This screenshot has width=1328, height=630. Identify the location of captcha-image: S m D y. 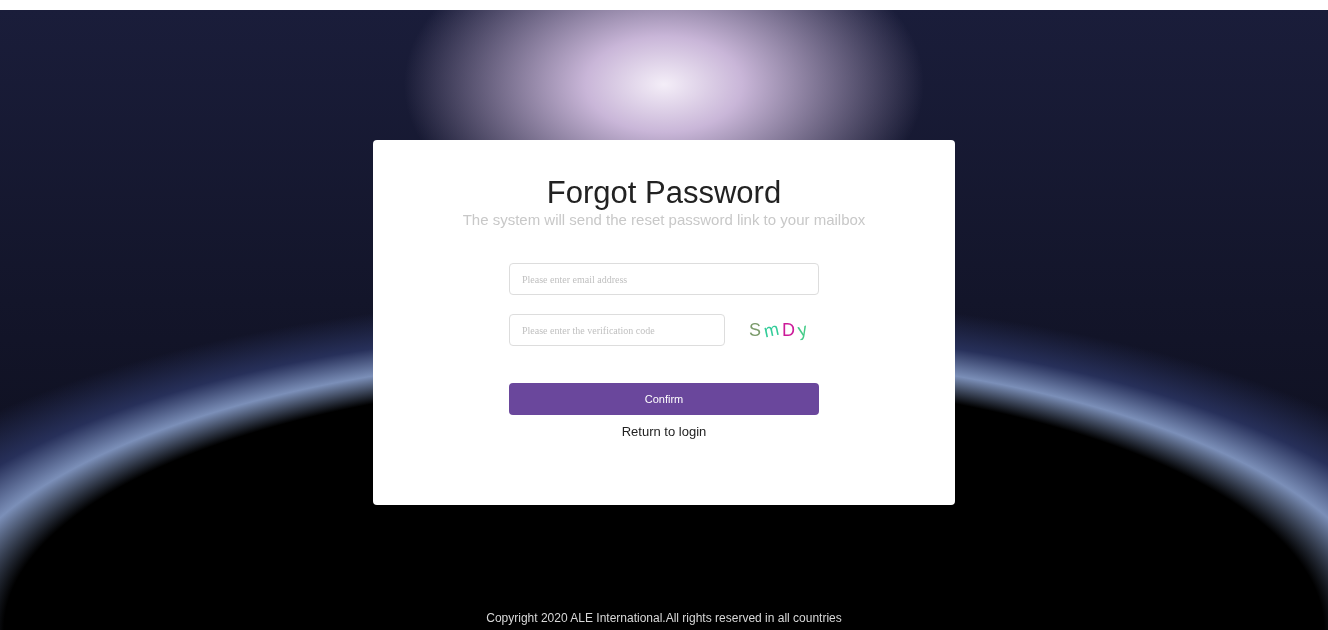
(778, 330).